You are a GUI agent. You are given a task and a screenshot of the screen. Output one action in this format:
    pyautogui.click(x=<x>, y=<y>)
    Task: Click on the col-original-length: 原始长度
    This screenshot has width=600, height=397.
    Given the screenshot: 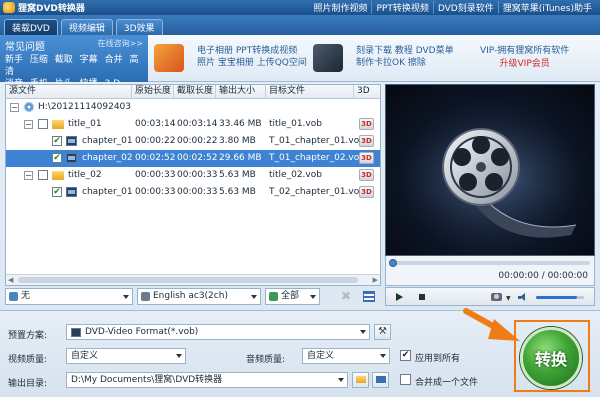 What is the action you would take?
    pyautogui.click(x=153, y=91)
    